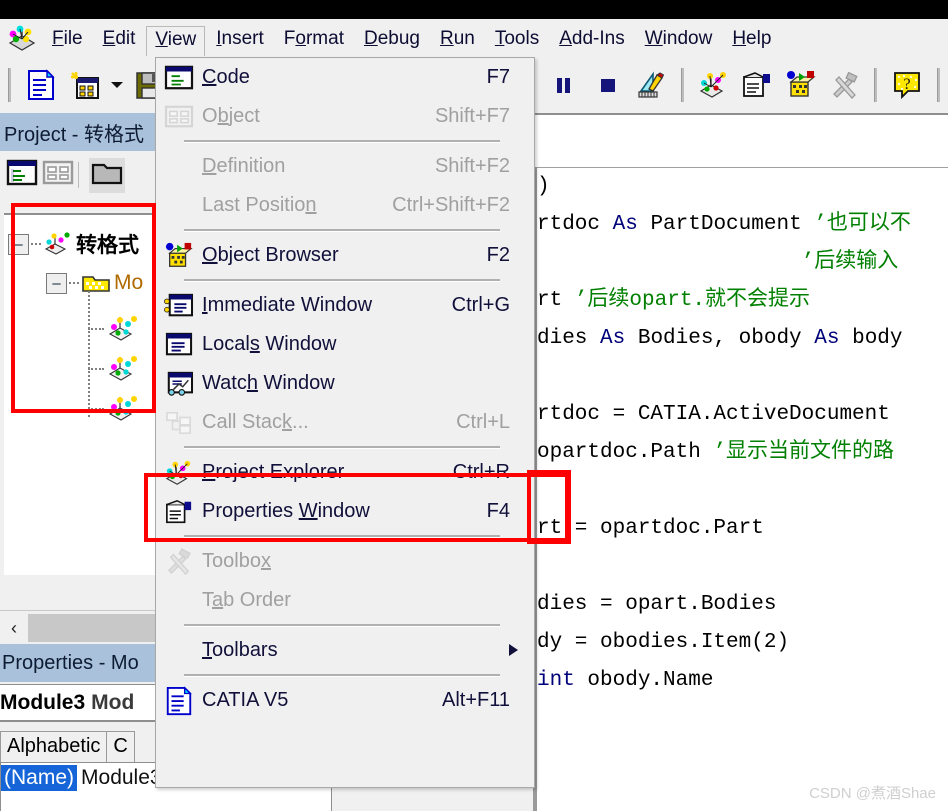 This screenshot has width=948, height=811. I want to click on menu-item-project-explorer: Project Explorer Ctrl+R, so click(345, 472).